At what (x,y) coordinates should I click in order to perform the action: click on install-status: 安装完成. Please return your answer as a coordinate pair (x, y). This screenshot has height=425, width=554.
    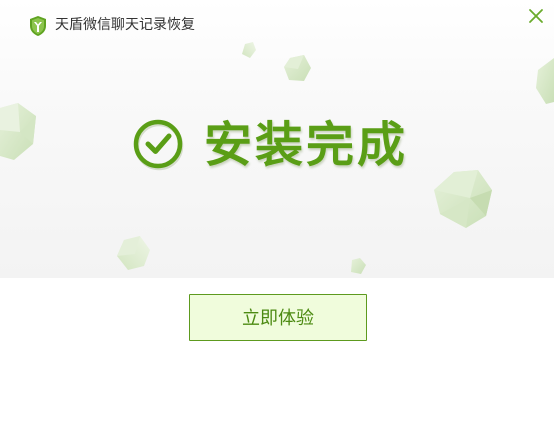
    Looking at the image, I should click on (270, 145).